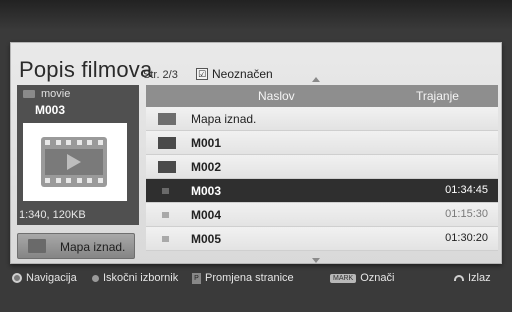 The height and width of the screenshot is (312, 512). I want to click on footer-popup-menu-label: Iskočni izbornik, so click(141, 278).